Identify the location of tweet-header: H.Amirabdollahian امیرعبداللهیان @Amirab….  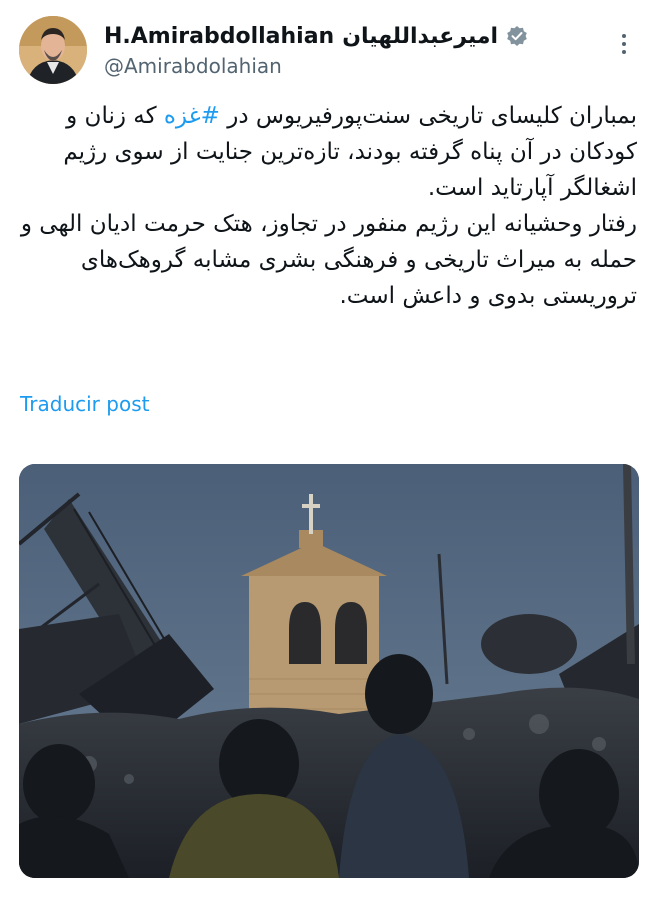
(329, 50).